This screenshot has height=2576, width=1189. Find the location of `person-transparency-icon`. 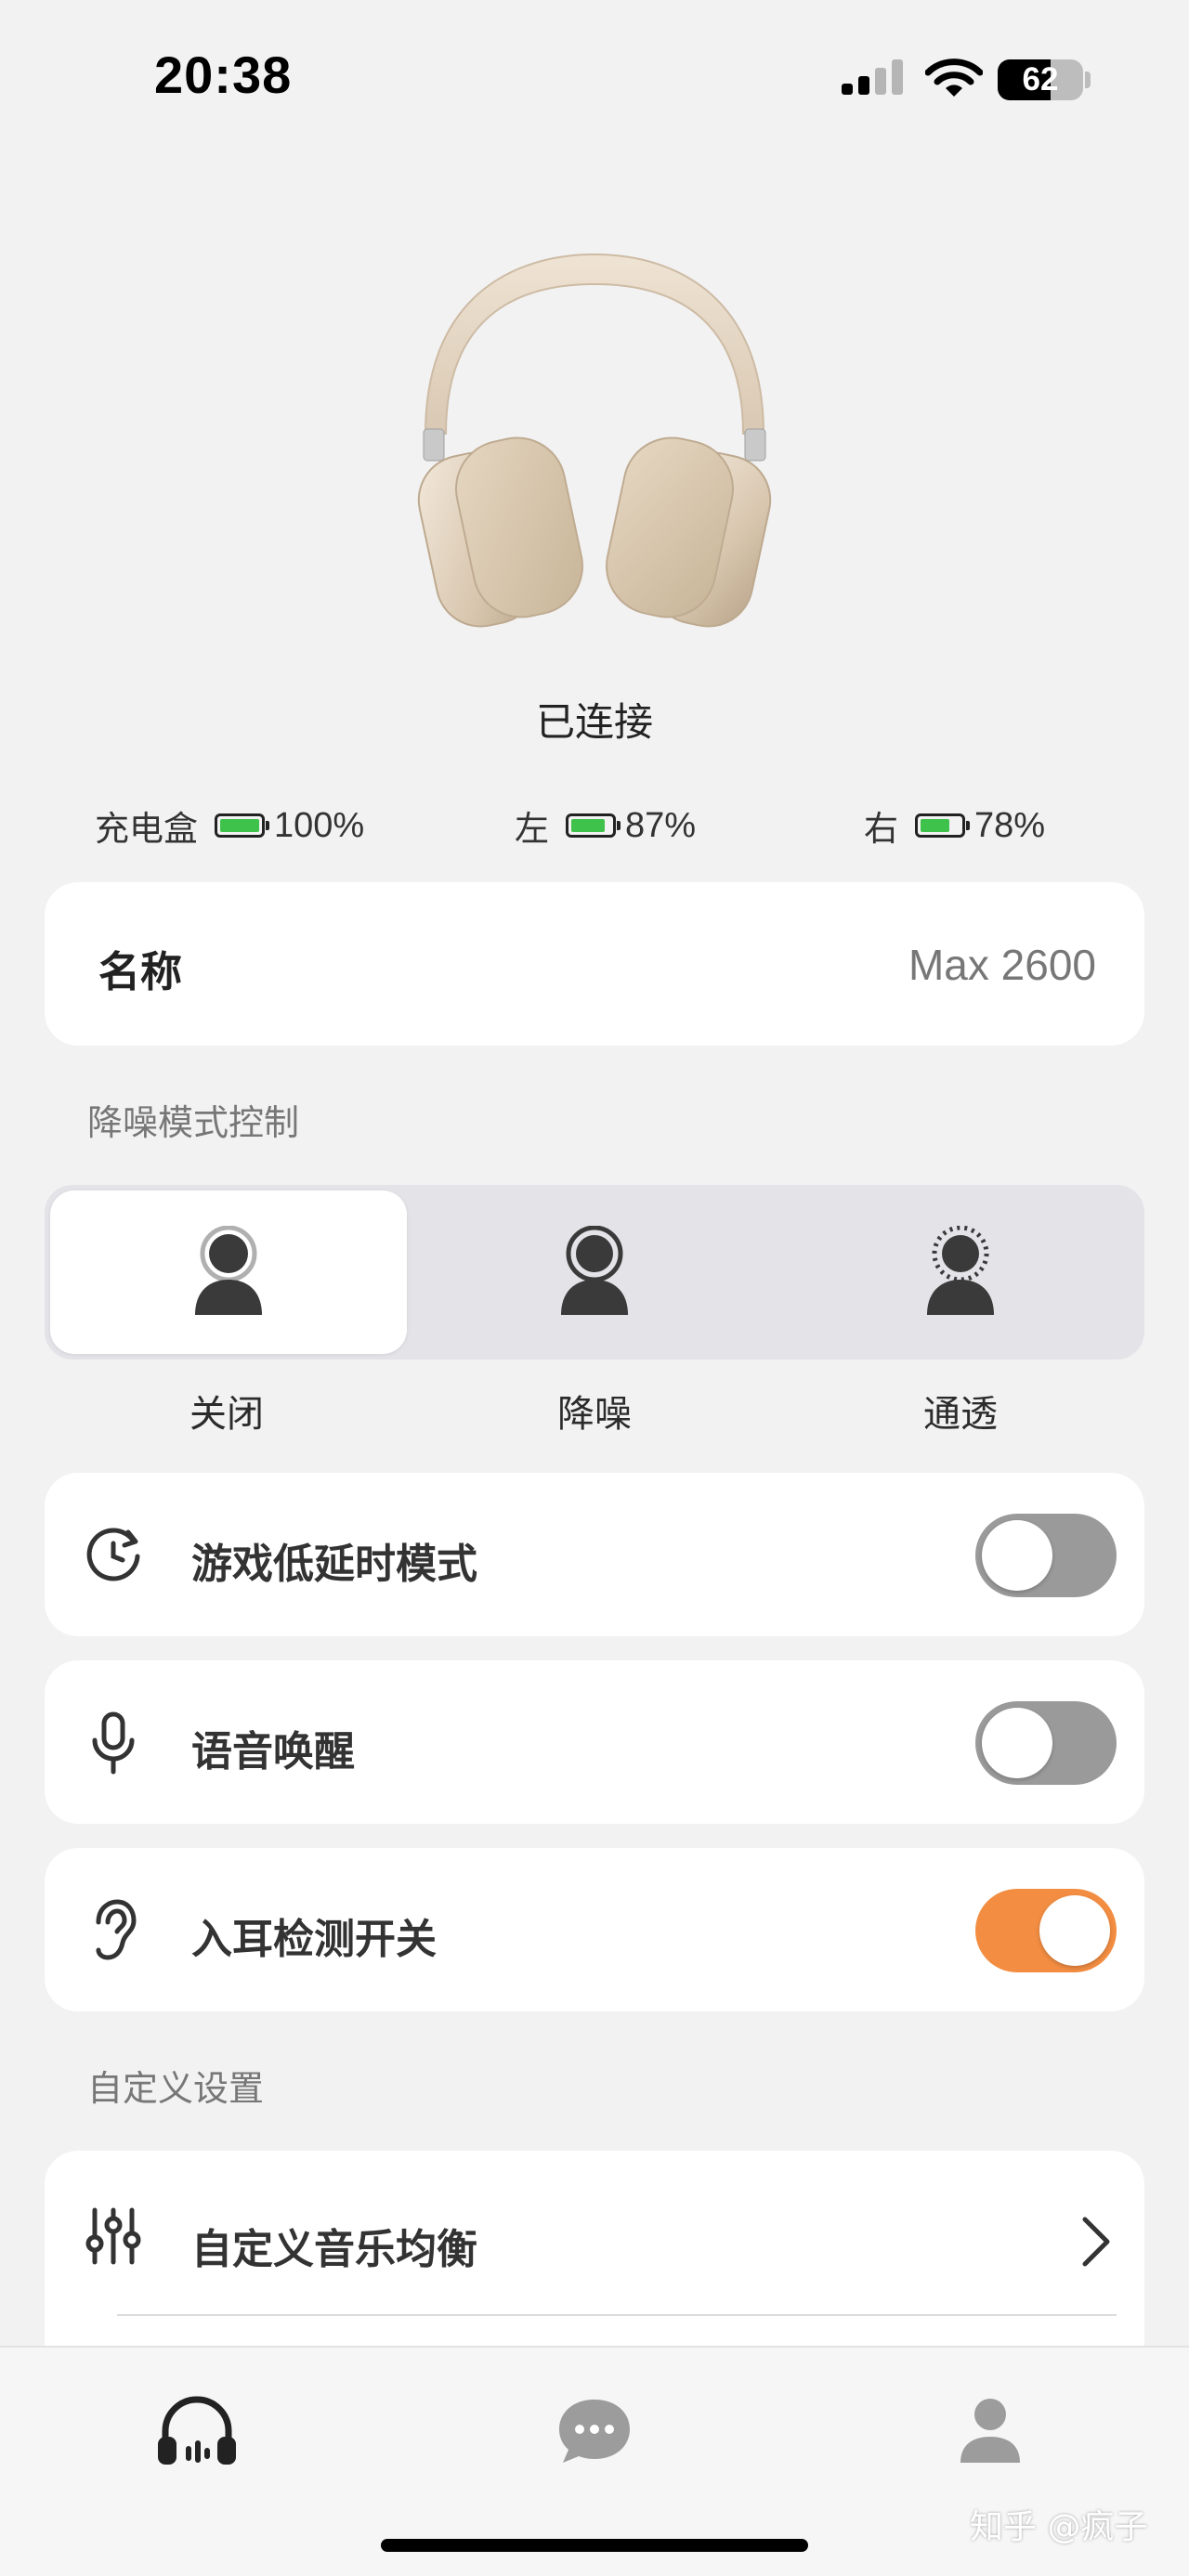

person-transparency-icon is located at coordinates (960, 1270).